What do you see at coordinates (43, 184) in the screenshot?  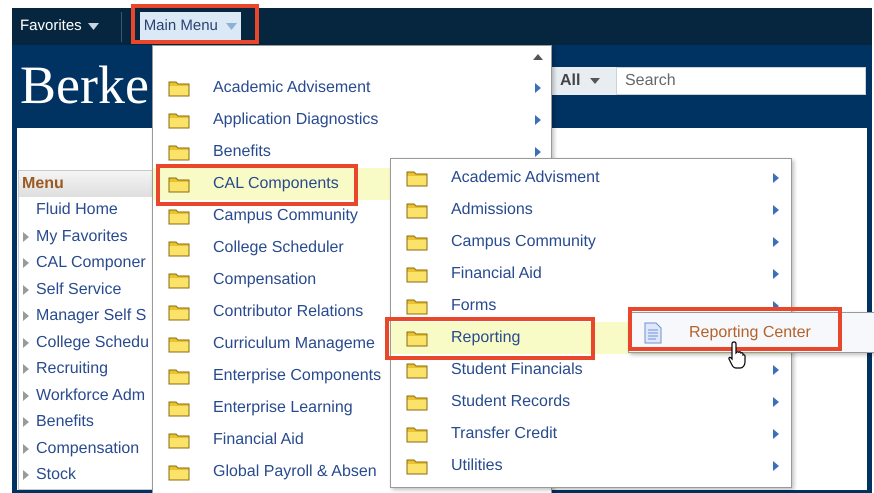 I see `sidebar-title: Menu` at bounding box center [43, 184].